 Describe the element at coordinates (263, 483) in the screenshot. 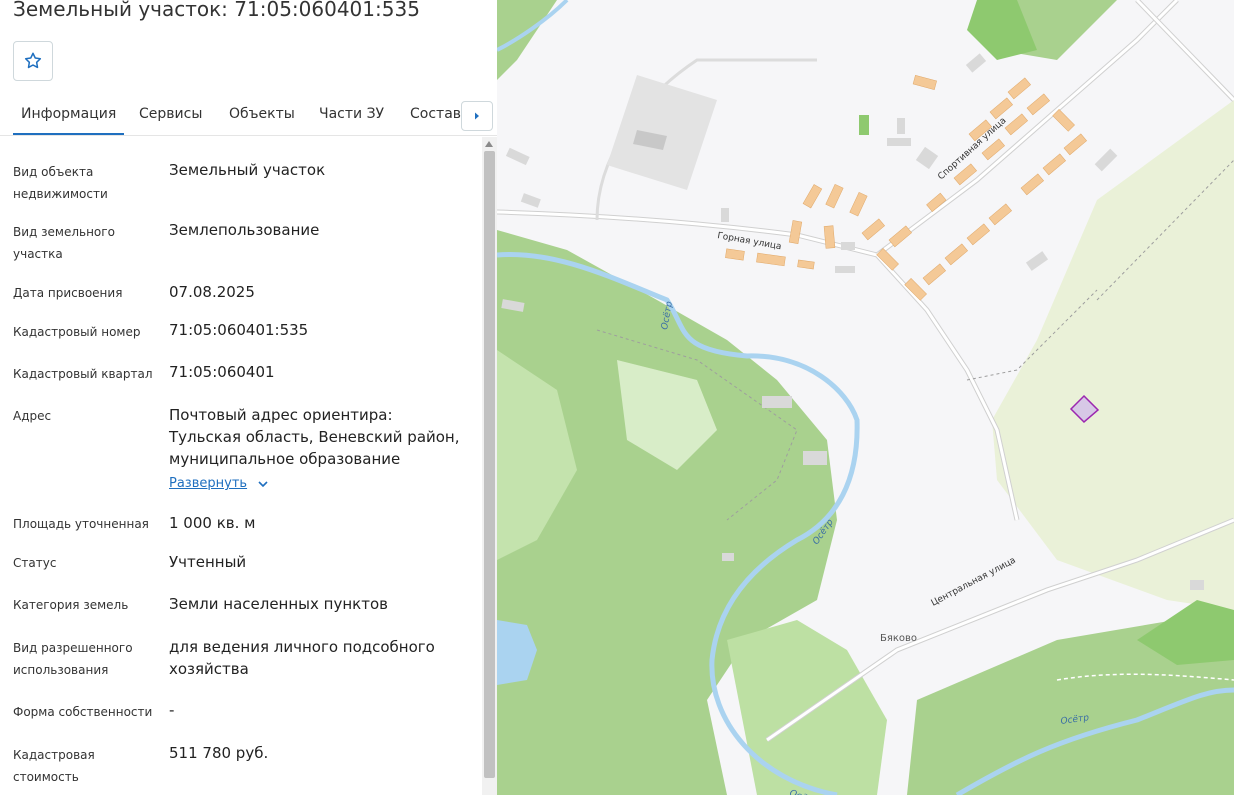

I see `chevron-down-icon` at that location.